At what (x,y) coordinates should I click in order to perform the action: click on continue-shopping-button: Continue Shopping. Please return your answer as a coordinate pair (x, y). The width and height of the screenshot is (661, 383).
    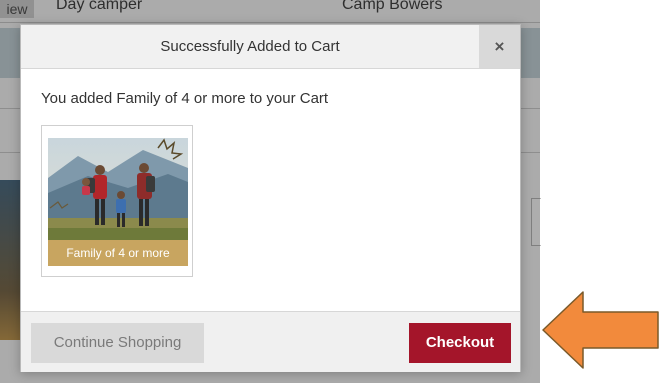
    Looking at the image, I should click on (117, 343).